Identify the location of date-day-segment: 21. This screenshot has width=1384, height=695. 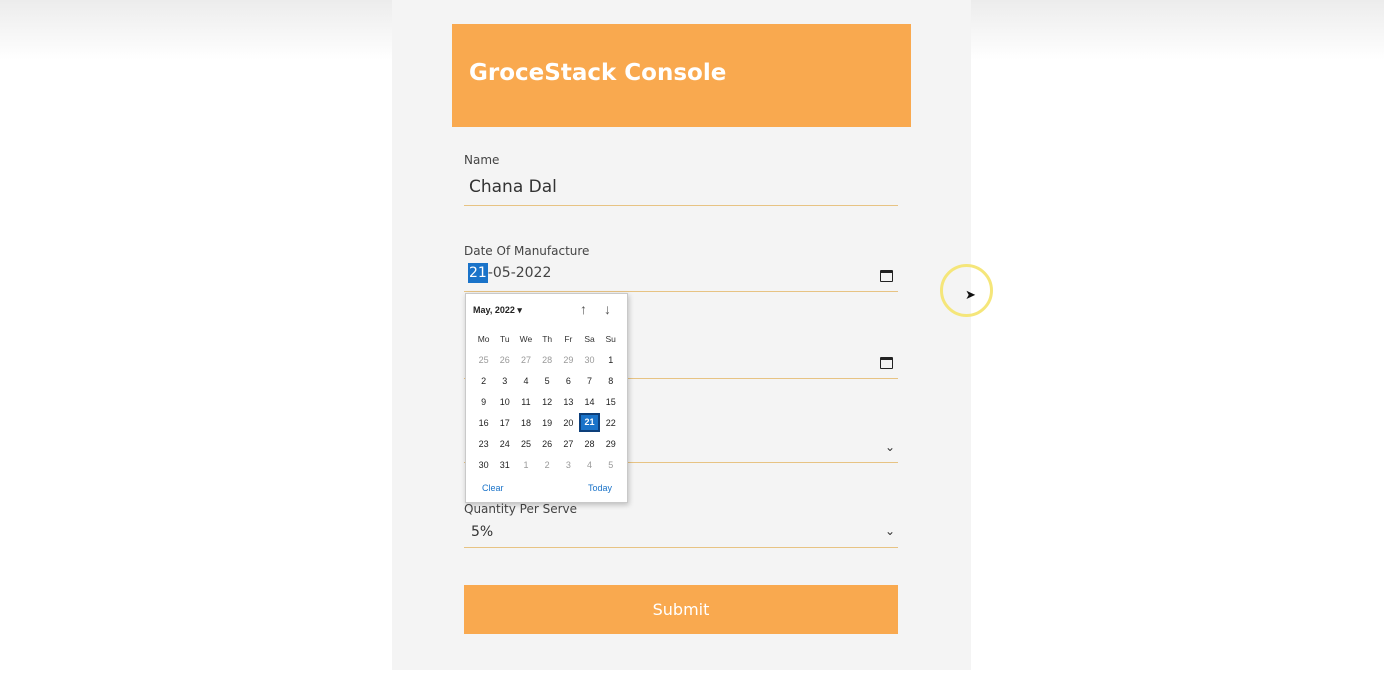
(478, 273).